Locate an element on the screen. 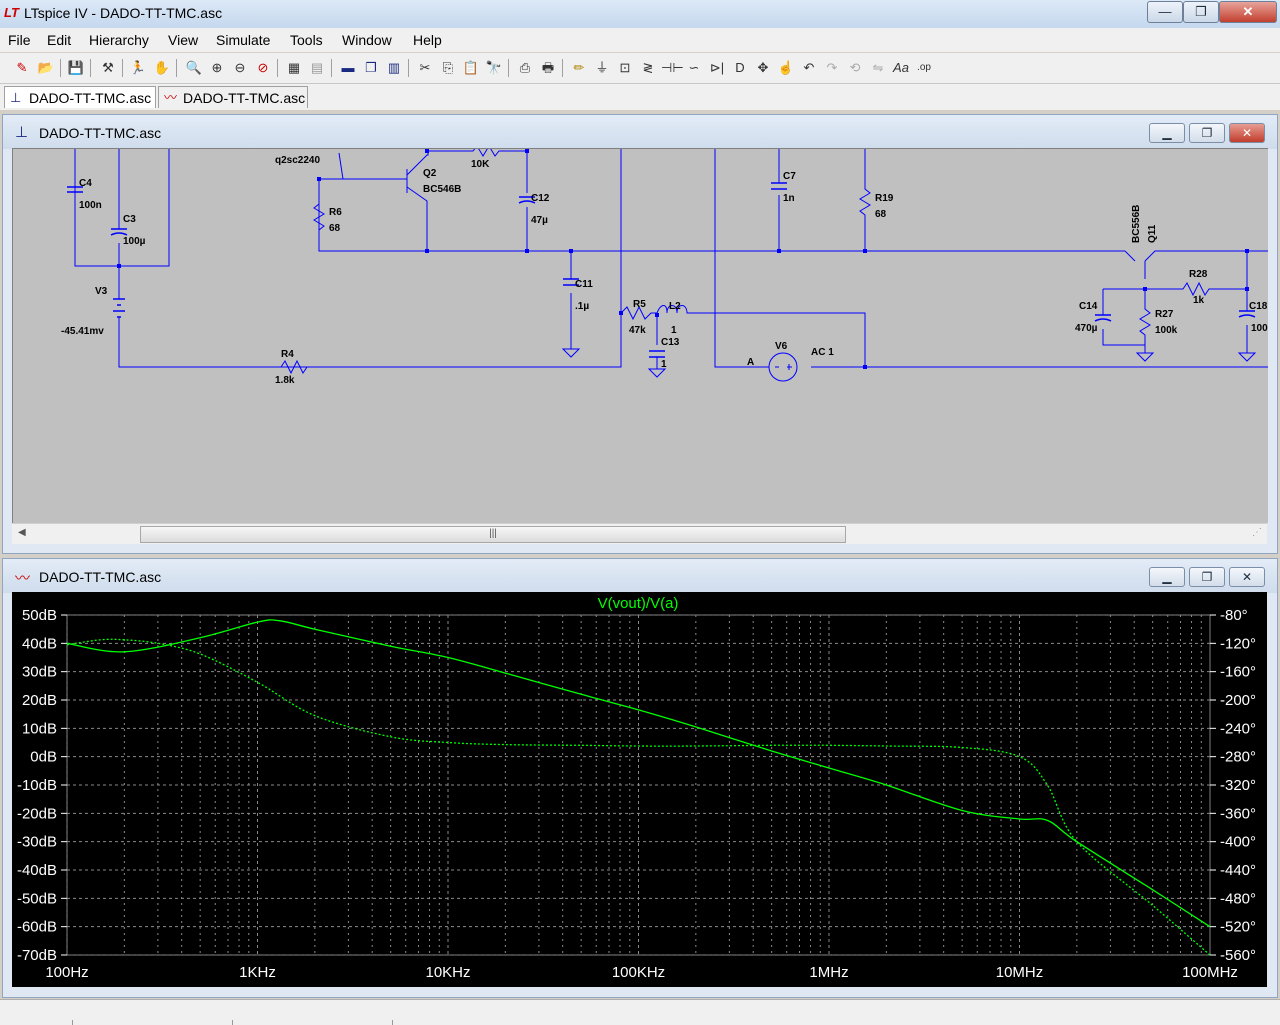  scroll-left-icon: ◀ is located at coordinates (22, 532).